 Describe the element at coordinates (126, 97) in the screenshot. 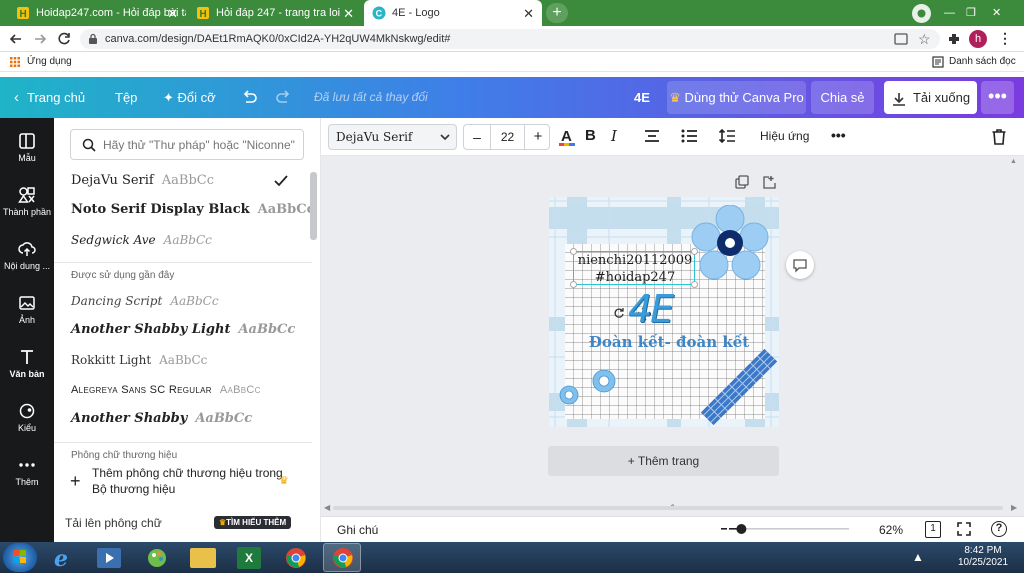

I see `file-menu-button: Tệp` at that location.